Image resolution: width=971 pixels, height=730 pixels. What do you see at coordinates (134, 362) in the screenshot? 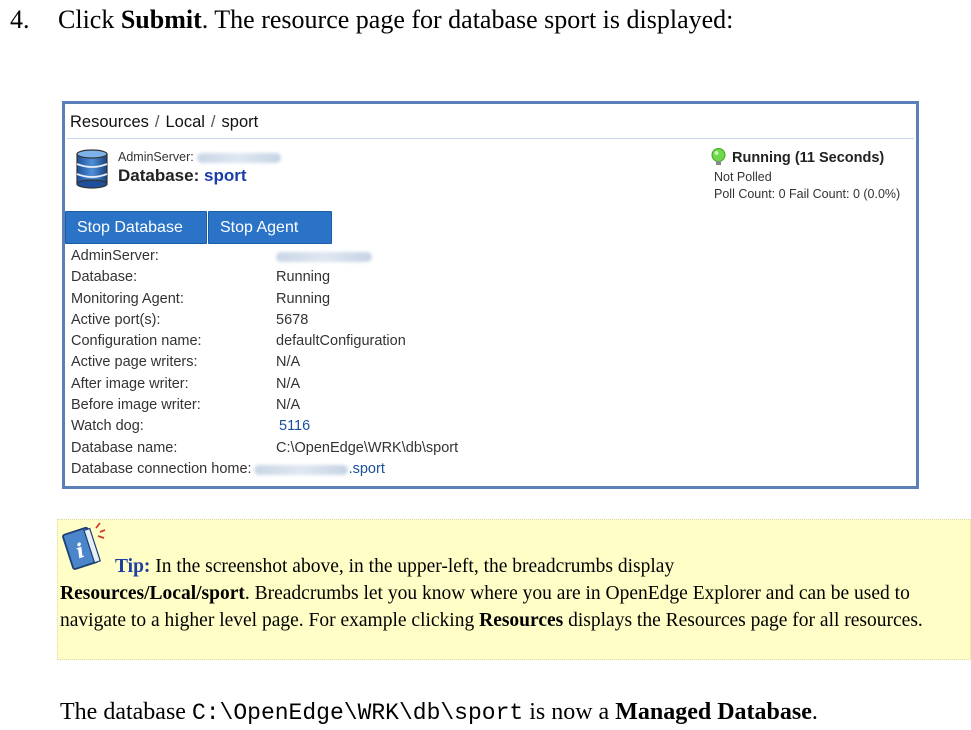
I see `property-label: Active page writers:` at bounding box center [134, 362].